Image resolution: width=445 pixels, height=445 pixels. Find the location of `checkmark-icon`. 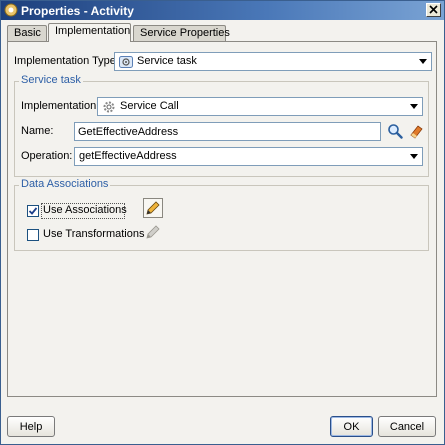

checkmark-icon is located at coordinates (33, 211).